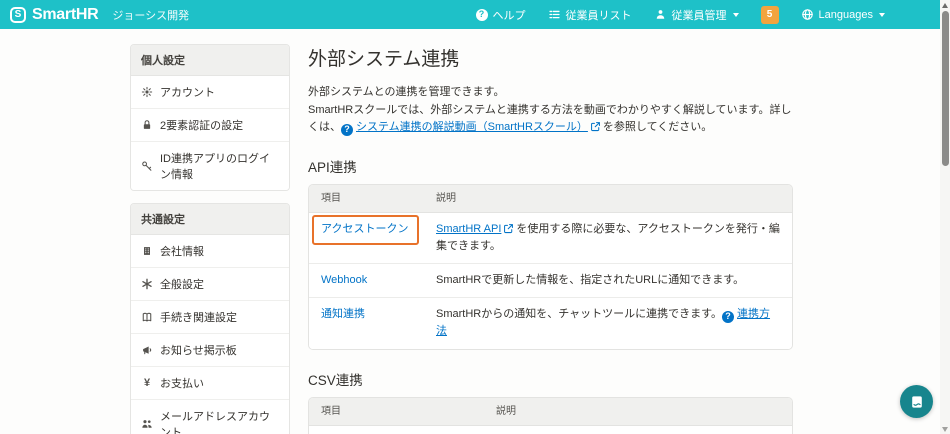 The height and width of the screenshot is (434, 950). Describe the element at coordinates (147, 251) in the screenshot. I see `building-icon` at that location.